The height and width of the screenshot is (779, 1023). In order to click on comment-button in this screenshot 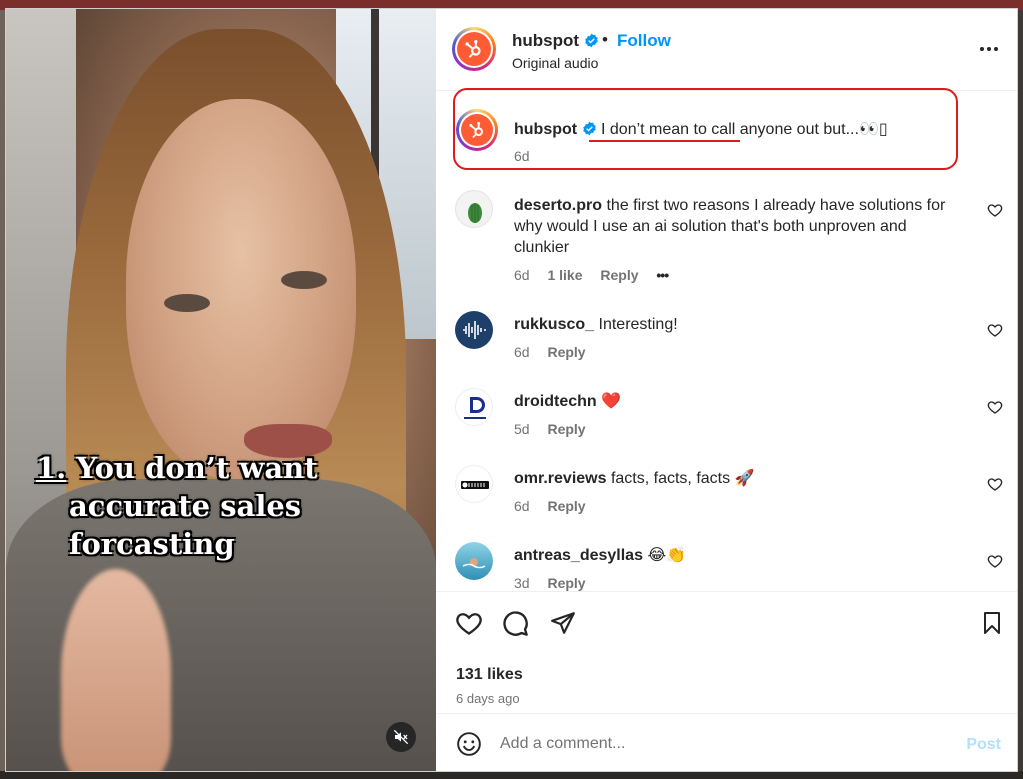, I will do `click(515, 623)`.